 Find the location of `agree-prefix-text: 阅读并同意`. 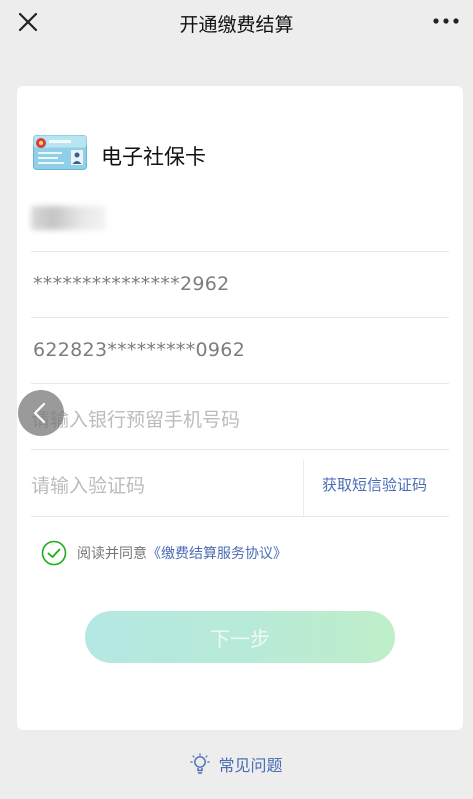

agree-prefix-text: 阅读并同意 is located at coordinates (112, 554).